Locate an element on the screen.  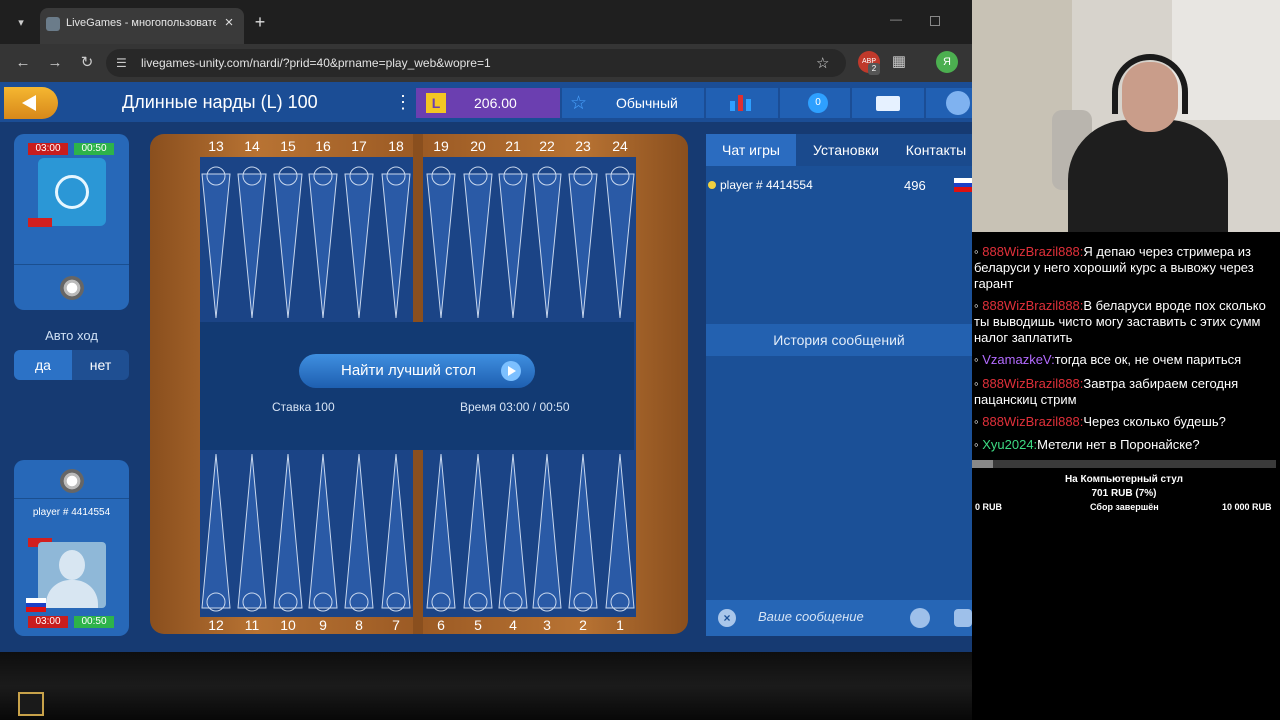
message-history-button: История сообщений is located at coordinates (839, 340).